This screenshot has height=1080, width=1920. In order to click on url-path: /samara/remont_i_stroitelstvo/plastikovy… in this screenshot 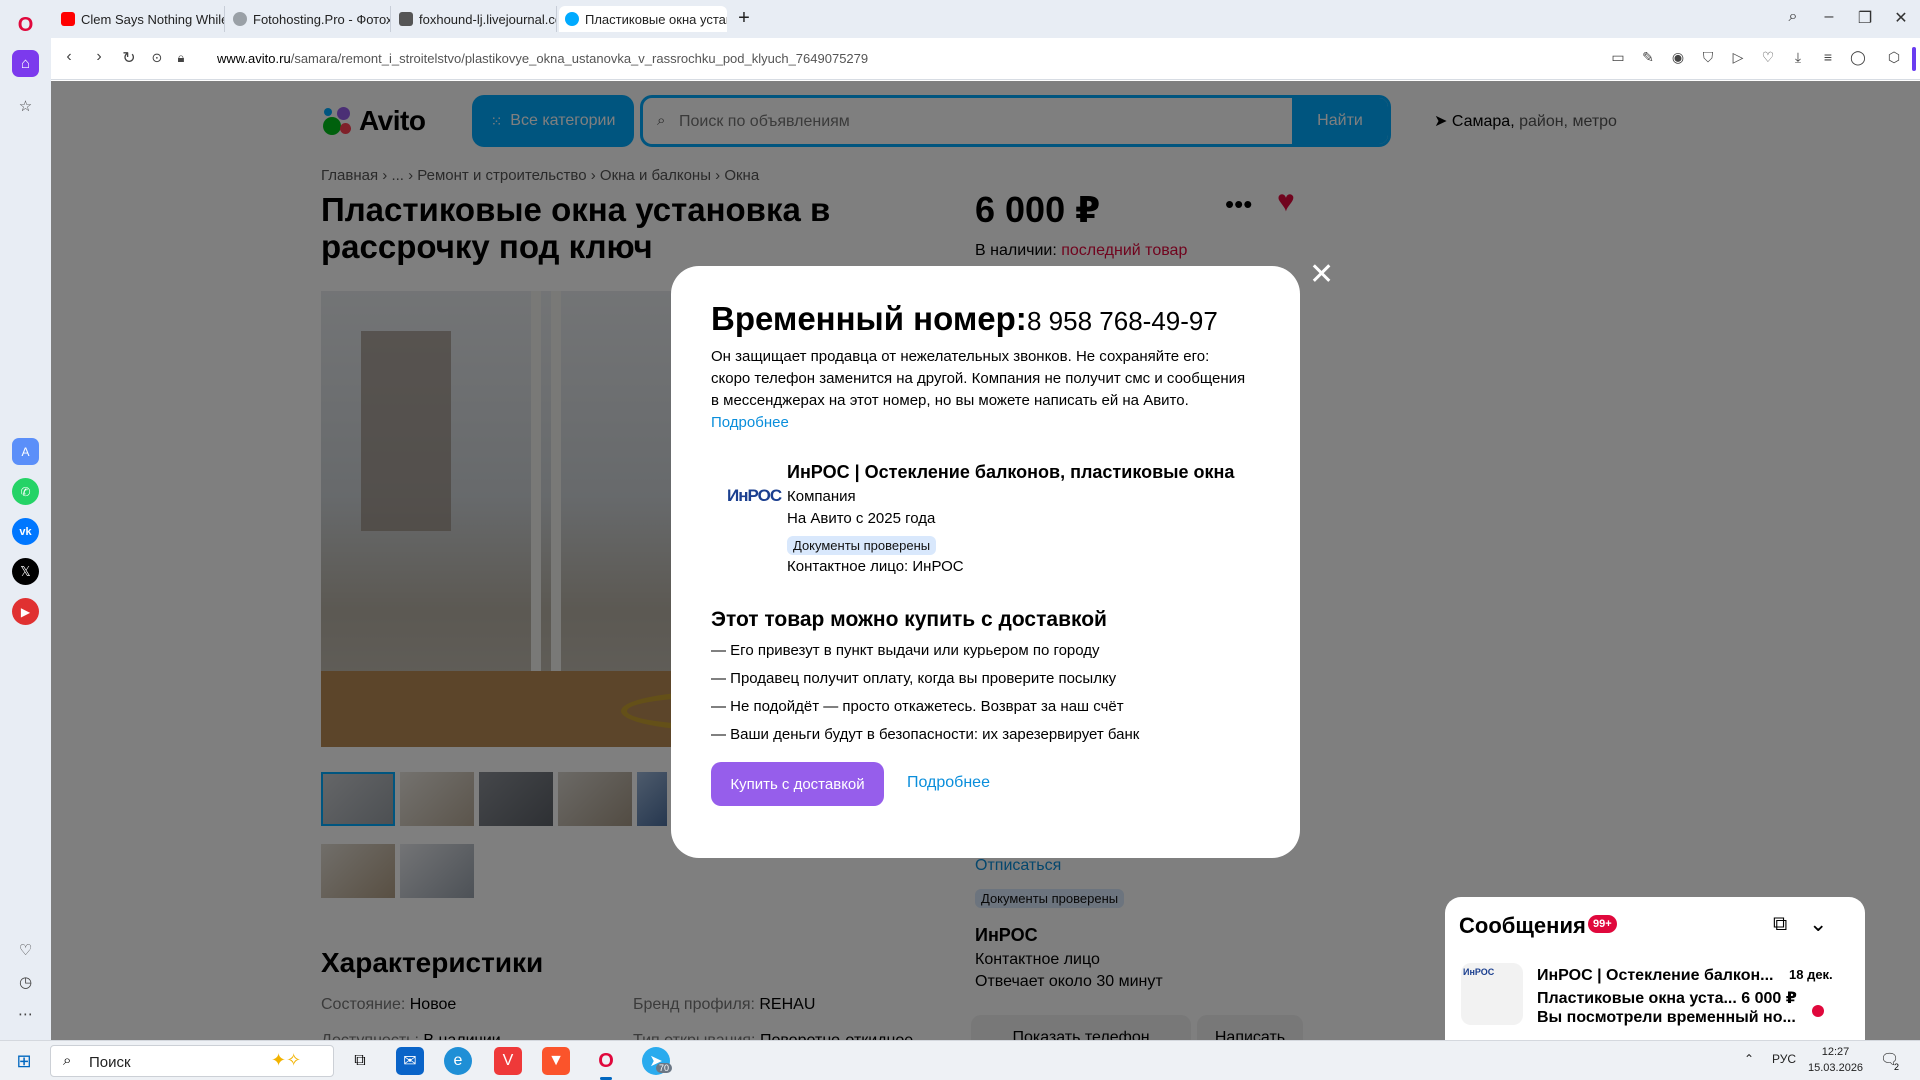, I will do `click(579, 58)`.